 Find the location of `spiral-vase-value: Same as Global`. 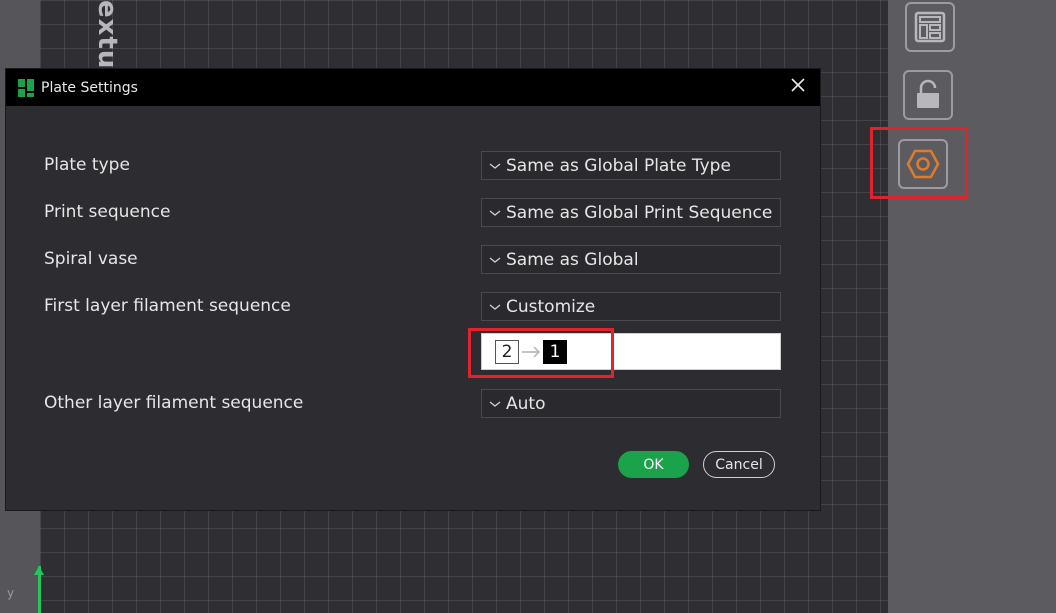

spiral-vase-value: Same as Global is located at coordinates (572, 259).